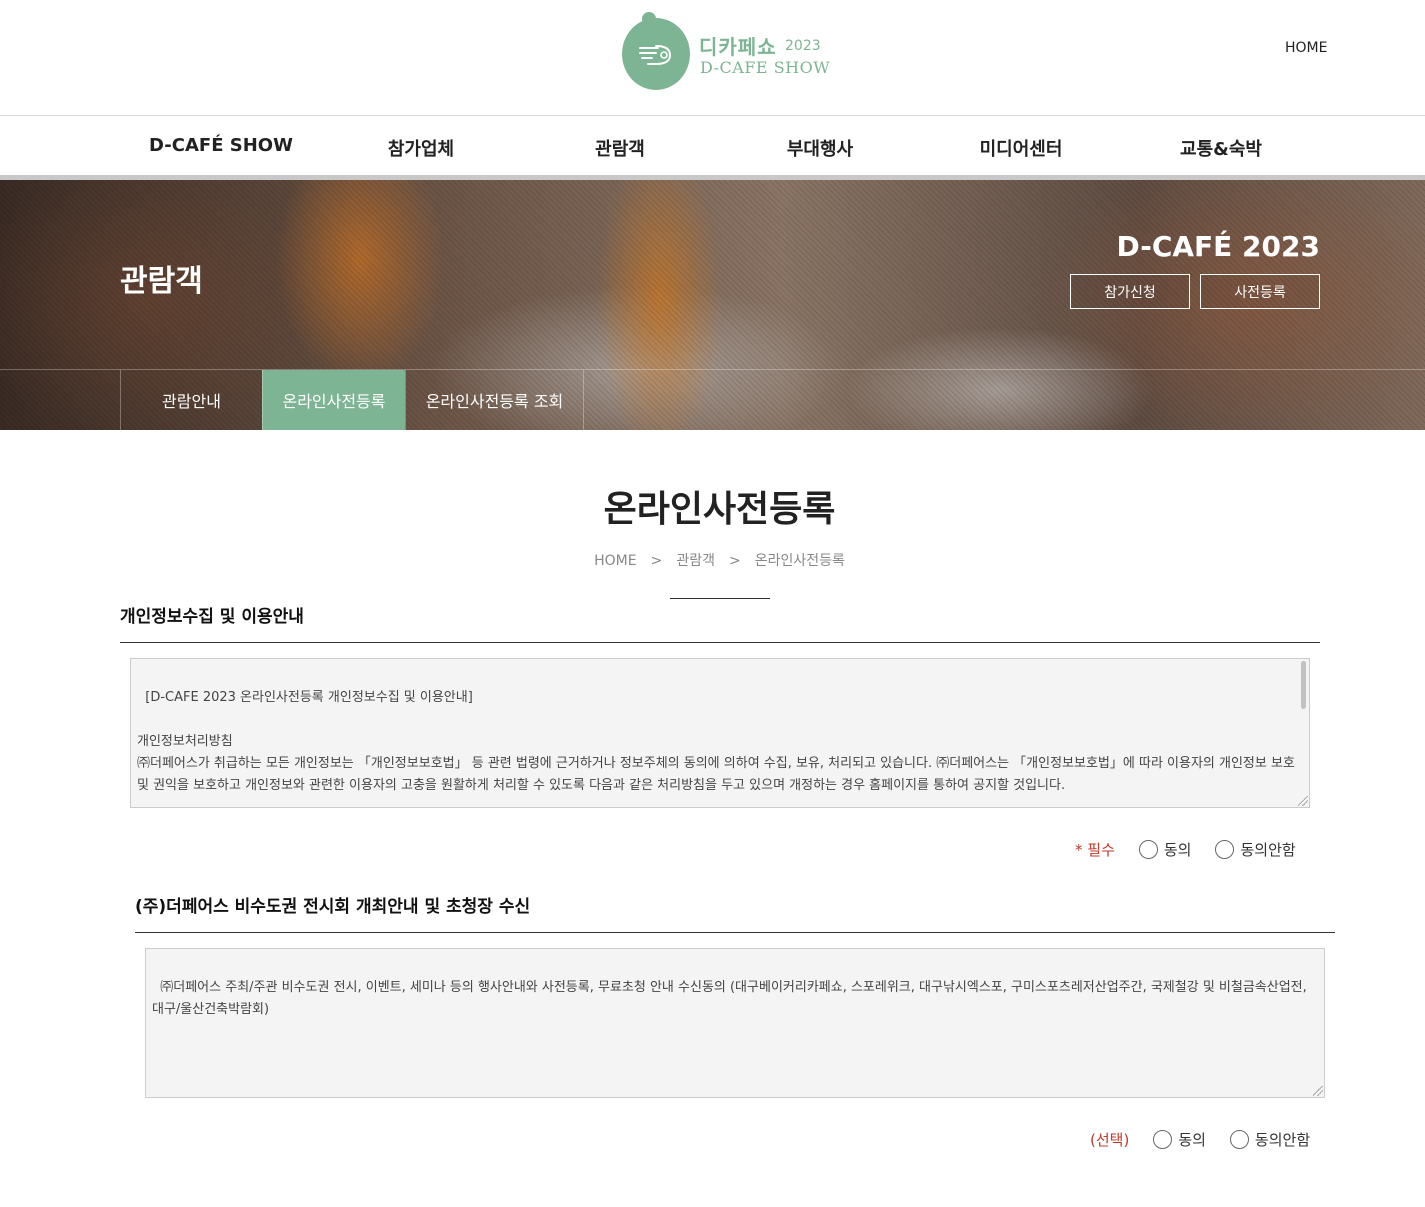 This screenshot has width=1425, height=1207. Describe the element at coordinates (1225, 849) in the screenshot. I see `privacy-disagree-radio` at that location.